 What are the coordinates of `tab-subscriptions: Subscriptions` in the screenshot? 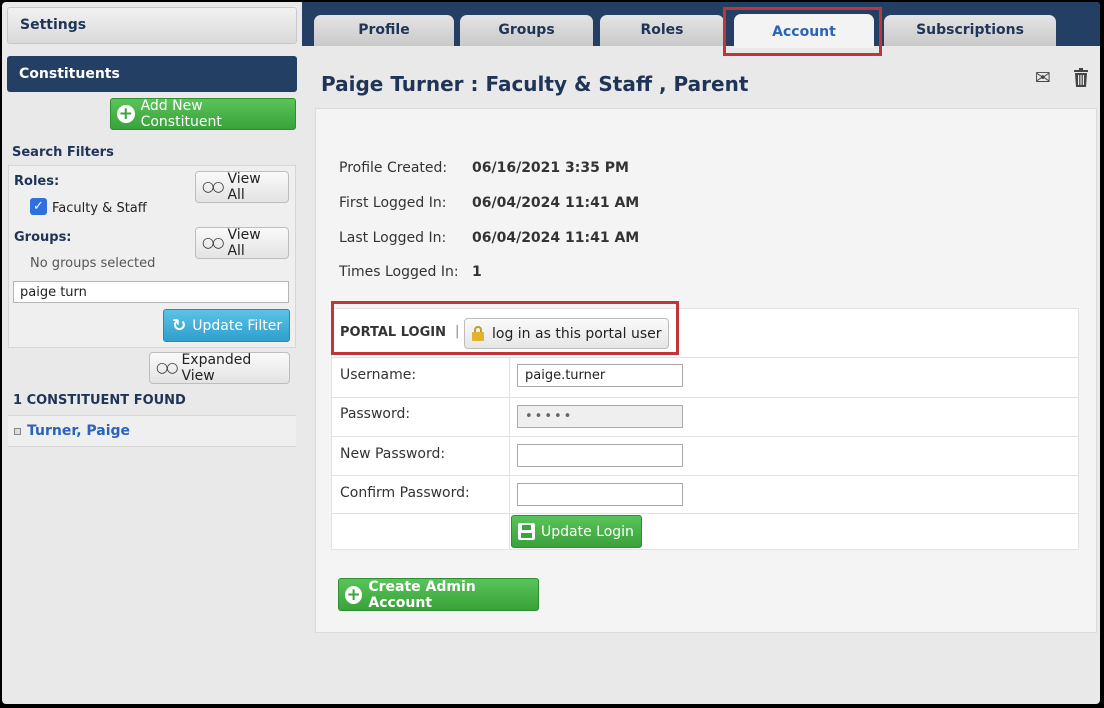 It's located at (970, 30).